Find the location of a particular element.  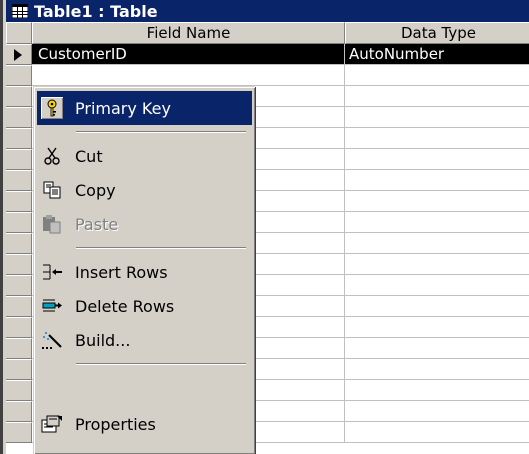

table-icon is located at coordinates (20, 11).